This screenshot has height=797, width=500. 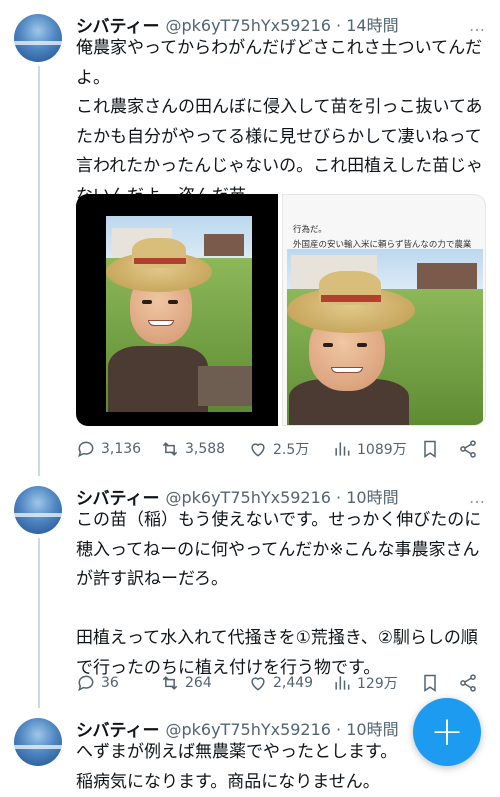 I want to click on compose-button: +, so click(x=447, y=732).